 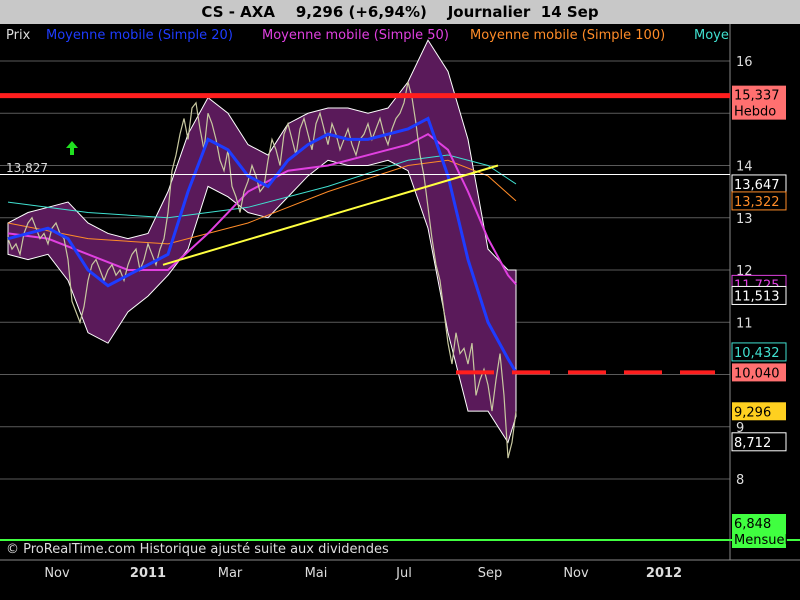 What do you see at coordinates (744, 219) in the screenshot?
I see `y-tick-label: 13` at bounding box center [744, 219].